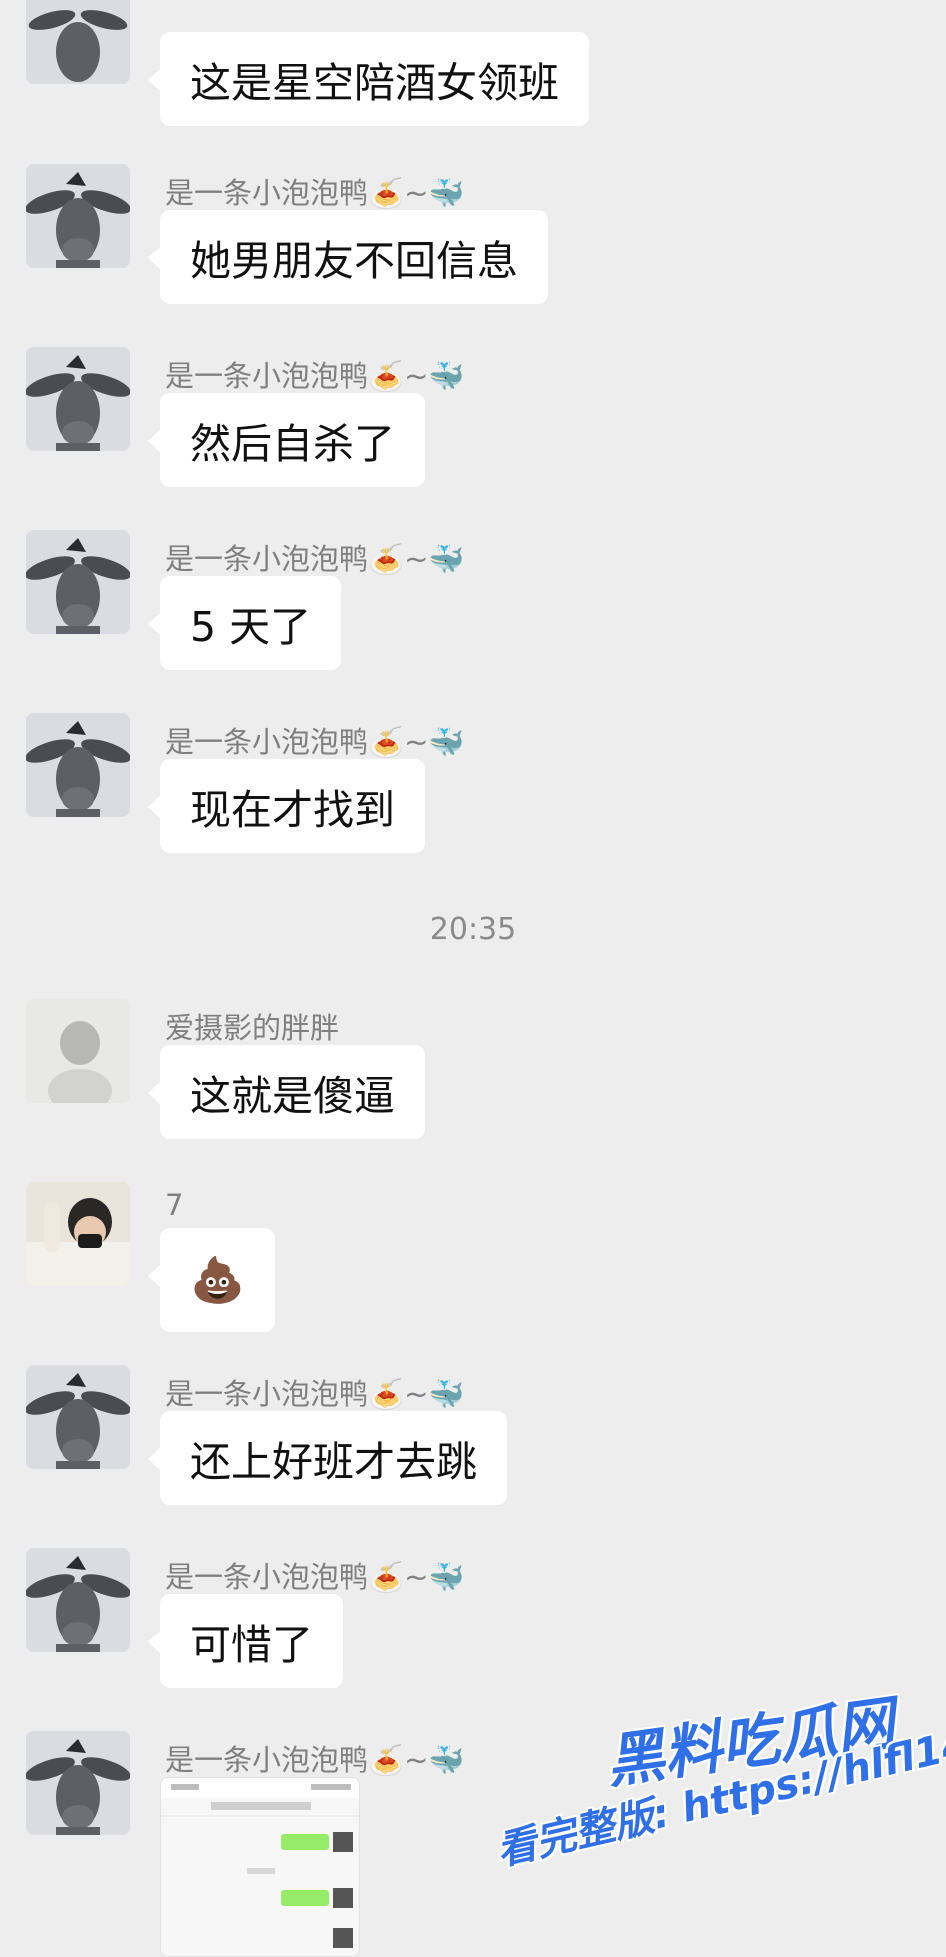 The image size is (946, 1957). What do you see at coordinates (286, 806) in the screenshot?
I see `message-bubble: 现在才找到` at bounding box center [286, 806].